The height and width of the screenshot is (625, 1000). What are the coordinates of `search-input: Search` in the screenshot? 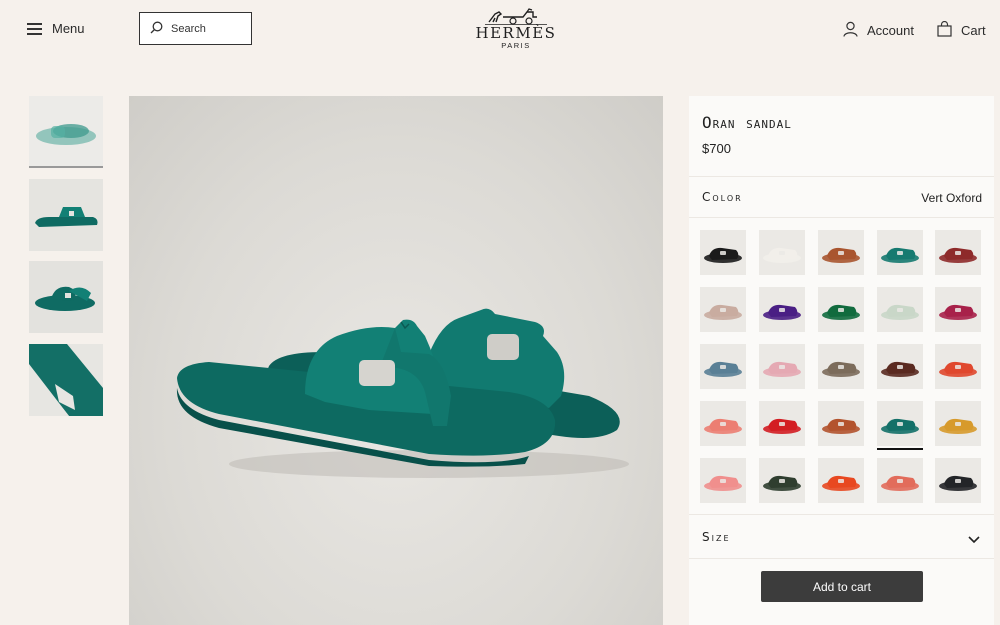 It's located at (195, 28).